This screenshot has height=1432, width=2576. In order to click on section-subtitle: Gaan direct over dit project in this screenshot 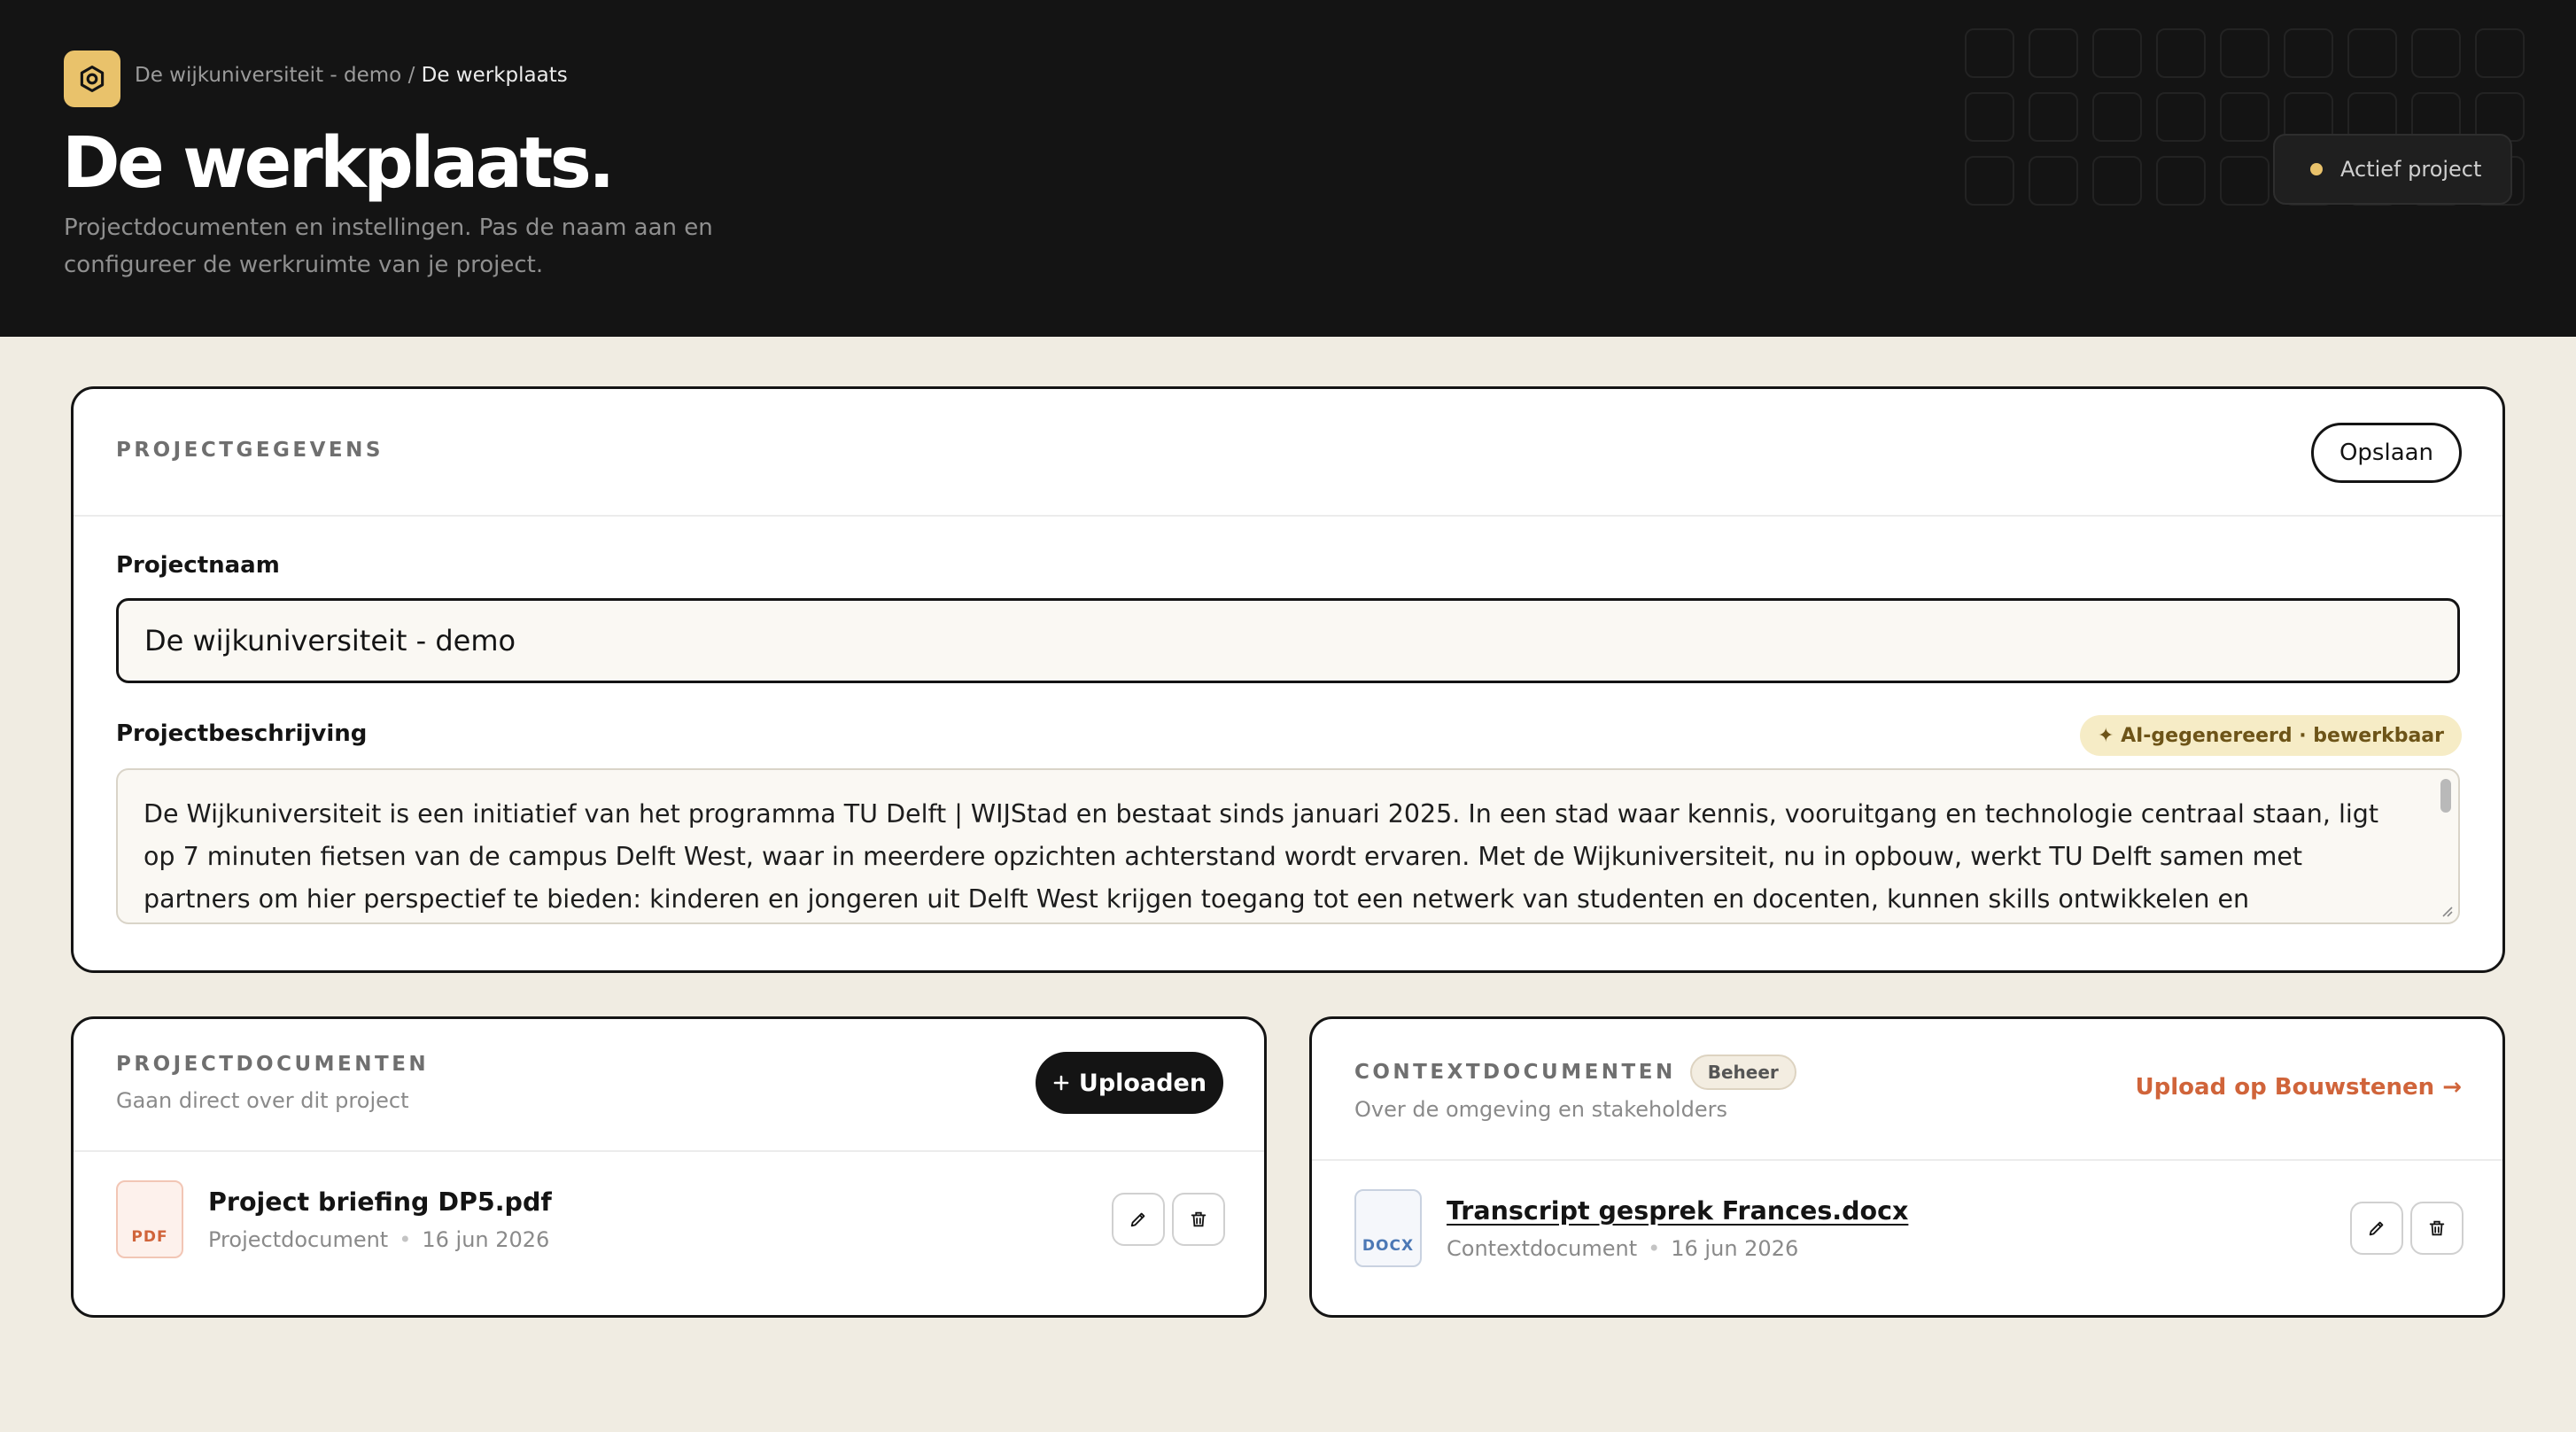, I will do `click(262, 1100)`.